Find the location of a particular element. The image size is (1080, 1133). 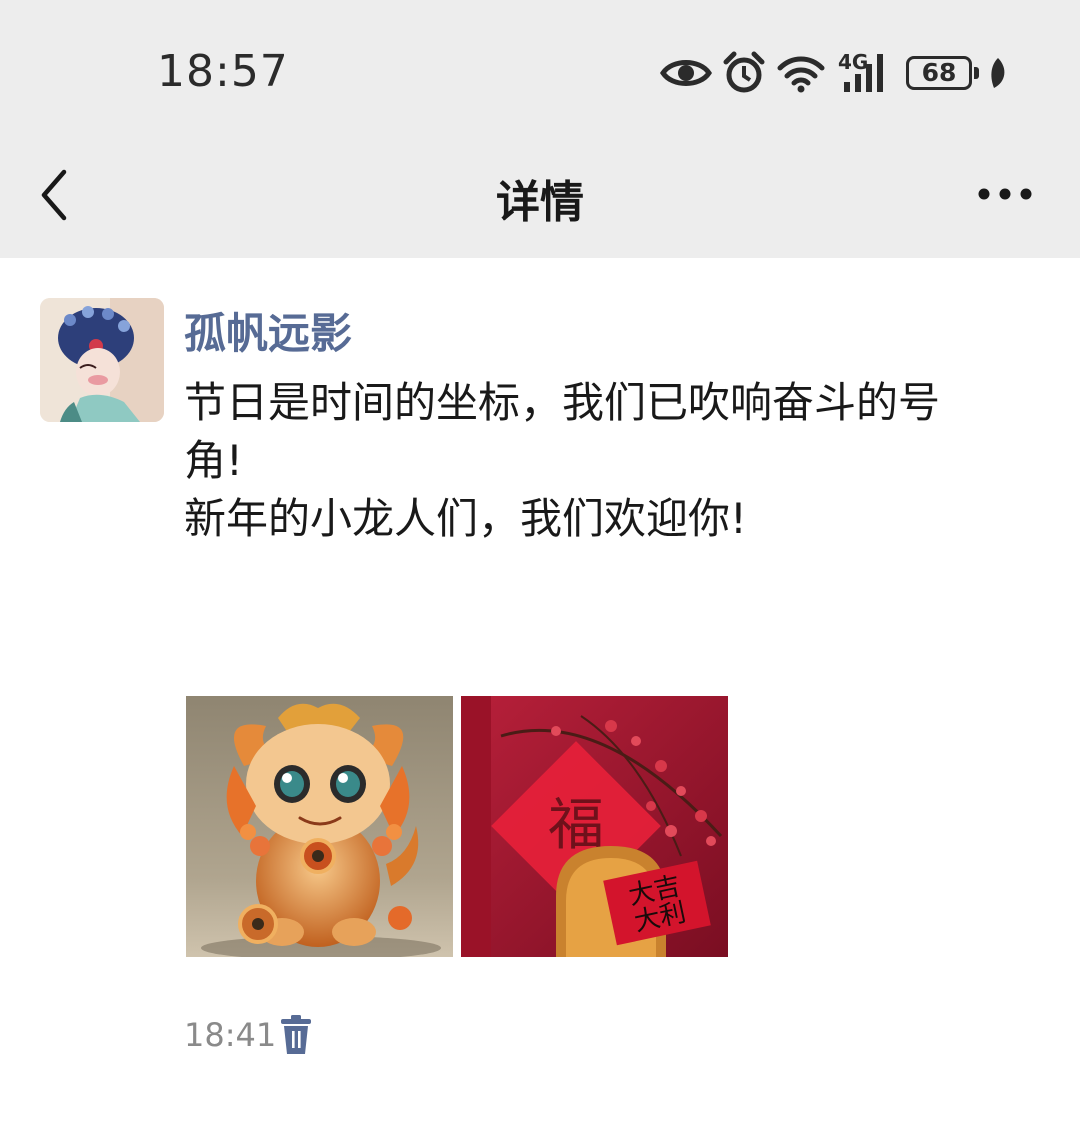

eye-icon is located at coordinates (686, 73).